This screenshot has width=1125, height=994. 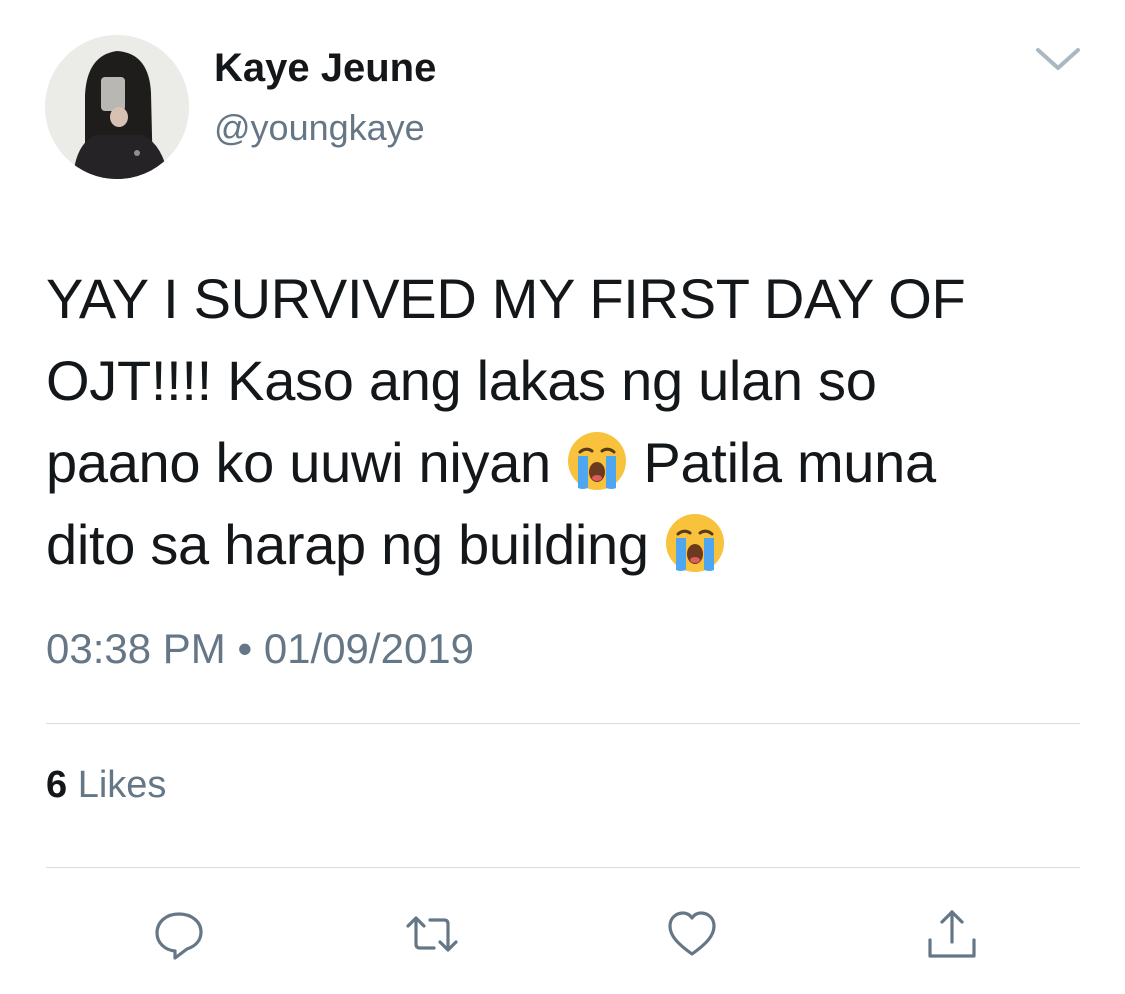 I want to click on retweet-button, so click(x=432, y=934).